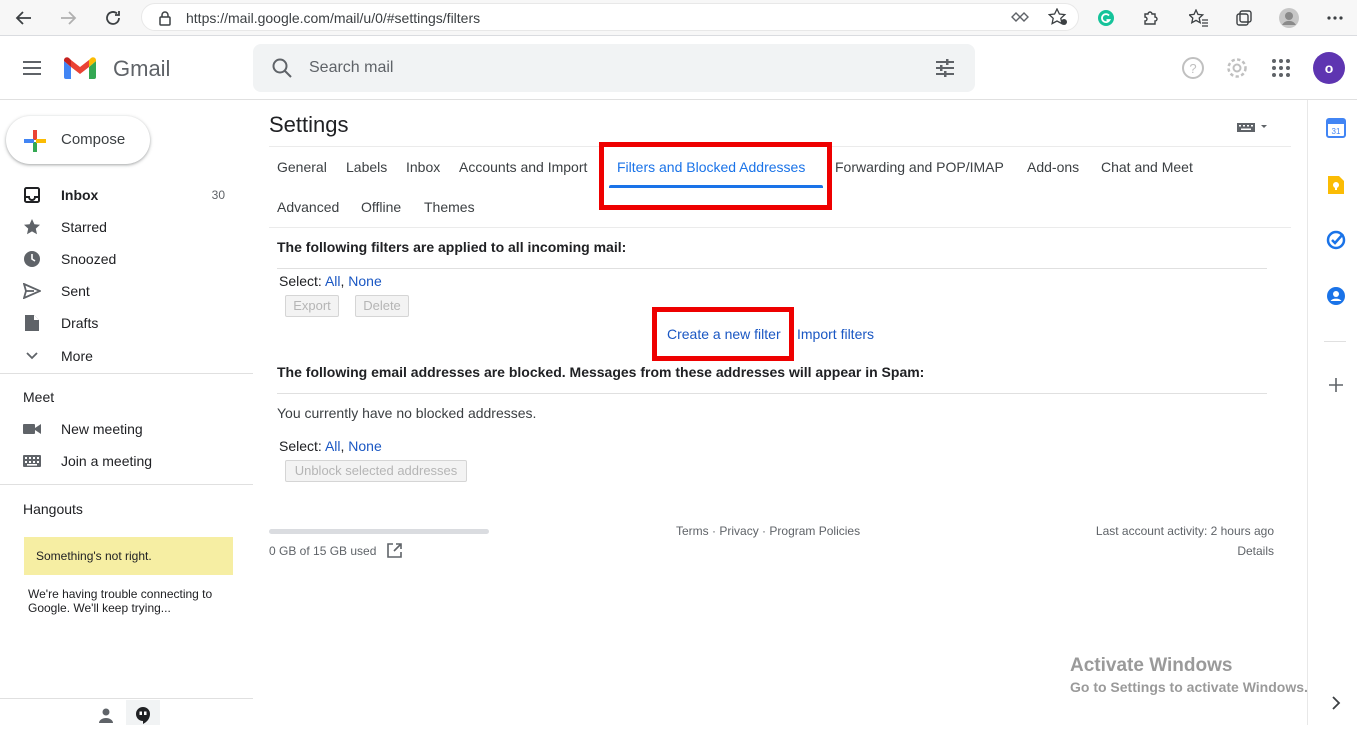 The image size is (1357, 729). What do you see at coordinates (126, 323) in the screenshot?
I see `sidebar-item-drafts: Drafts` at bounding box center [126, 323].